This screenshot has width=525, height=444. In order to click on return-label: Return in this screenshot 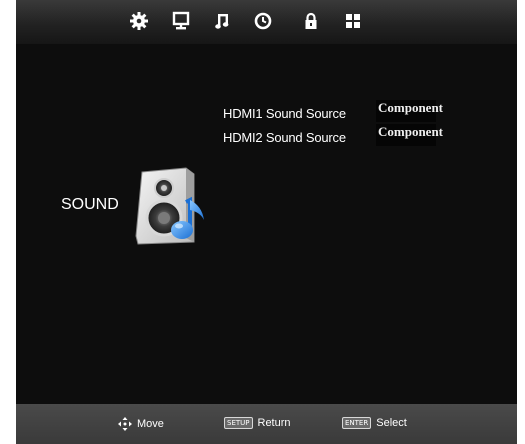, I will do `click(274, 423)`.